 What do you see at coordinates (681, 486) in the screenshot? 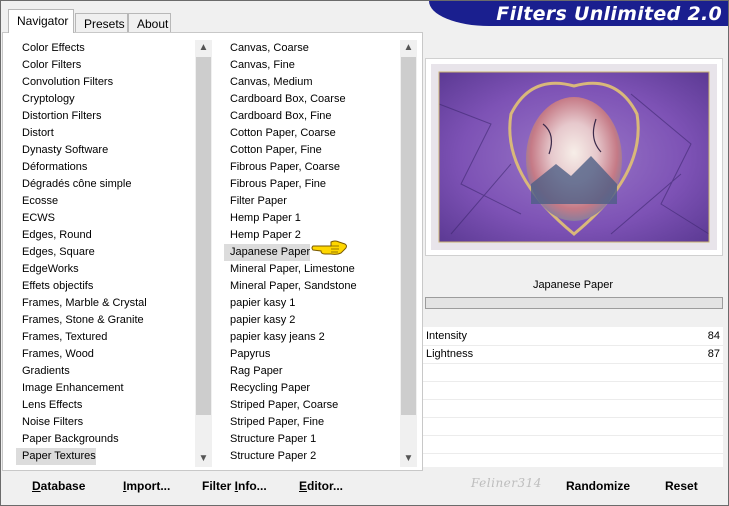
I see `reset-button: Reset` at bounding box center [681, 486].